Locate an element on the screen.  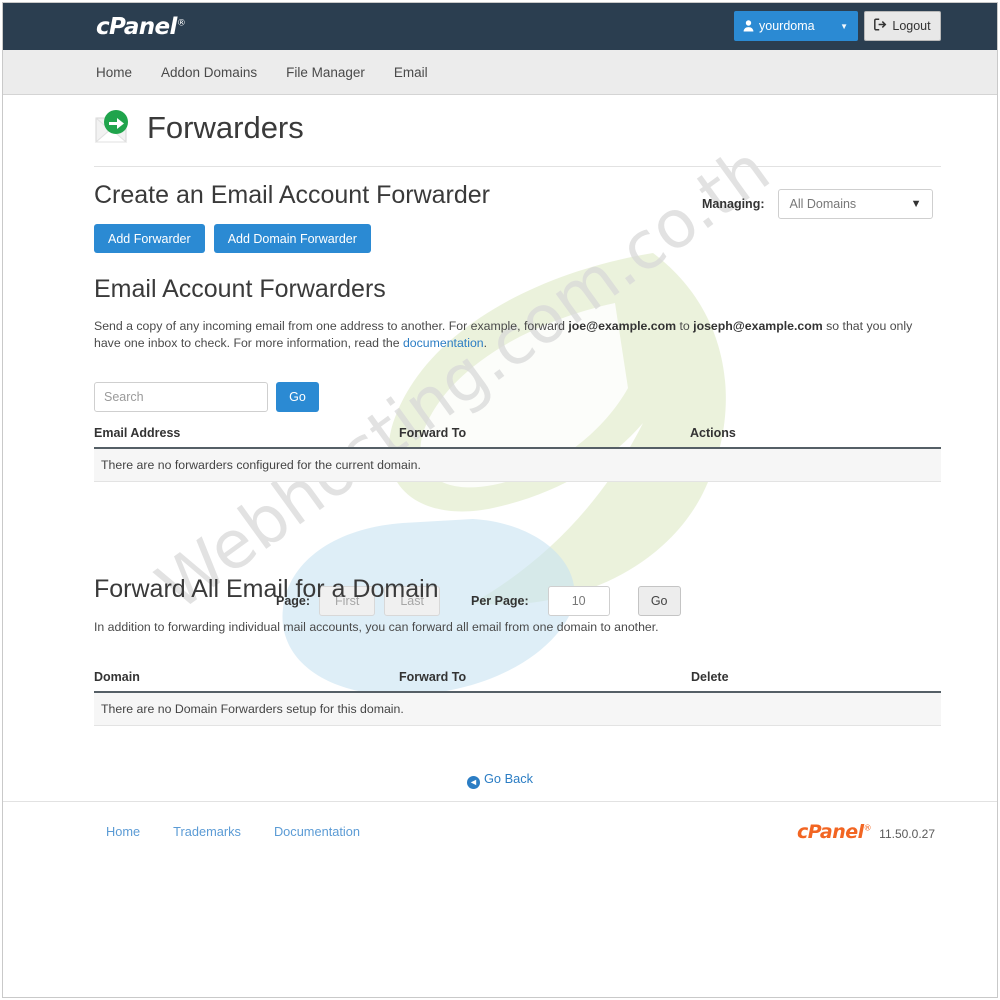
forwarder-envelope-icon is located at coordinates (114, 128).